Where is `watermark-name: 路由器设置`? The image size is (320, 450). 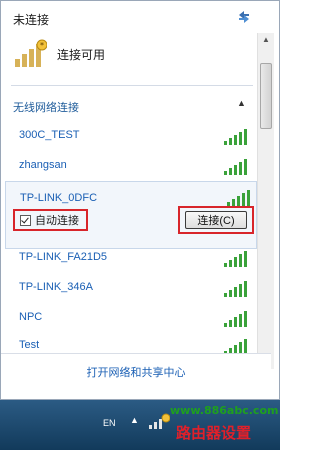 watermark-name: 路由器设置 is located at coordinates (214, 433).